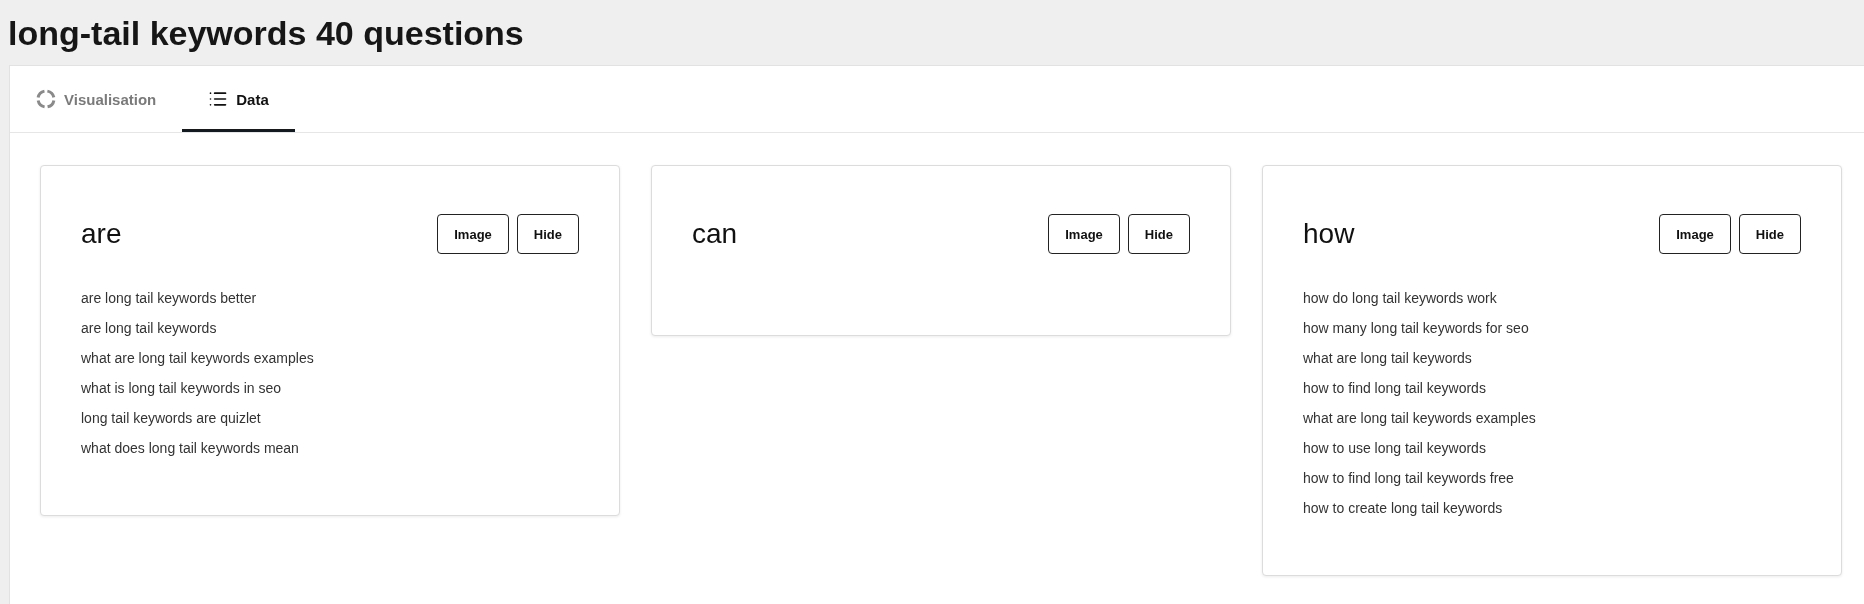 This screenshot has height=604, width=1864. I want to click on card-heading: are, so click(101, 234).